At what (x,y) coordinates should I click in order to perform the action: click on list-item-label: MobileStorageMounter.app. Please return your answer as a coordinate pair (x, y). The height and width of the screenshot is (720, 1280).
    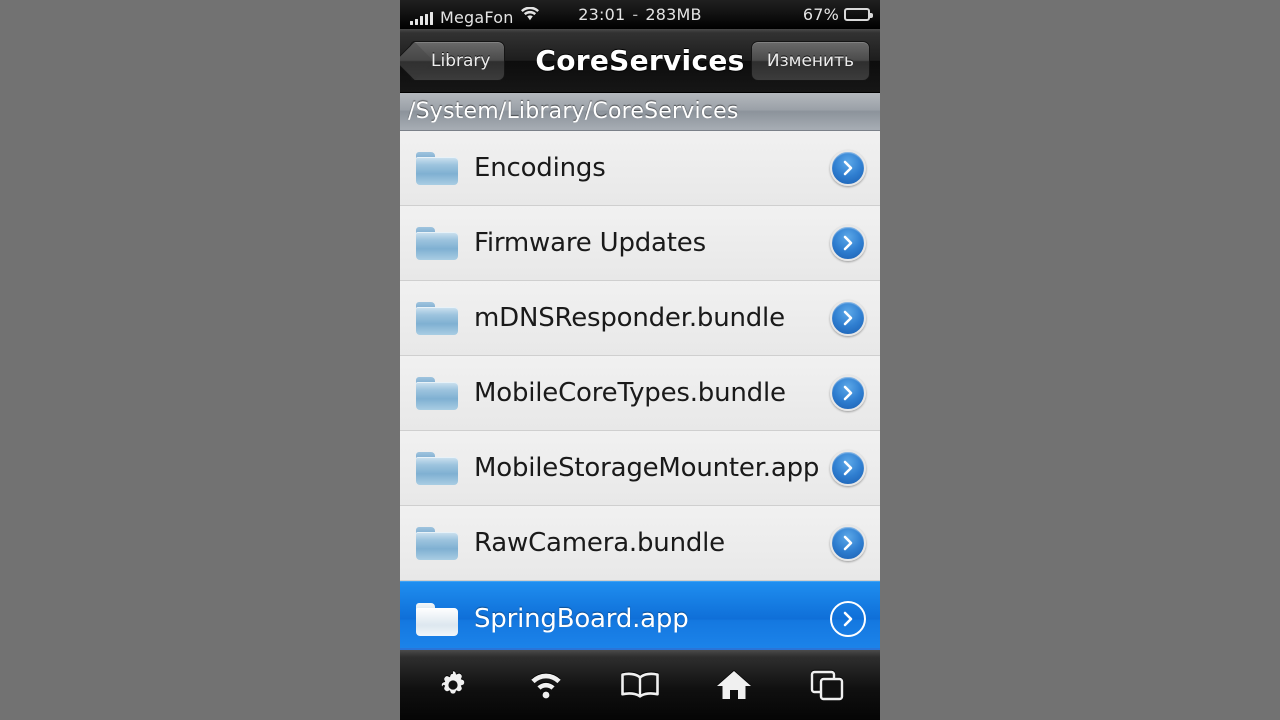
    Looking at the image, I should click on (647, 468).